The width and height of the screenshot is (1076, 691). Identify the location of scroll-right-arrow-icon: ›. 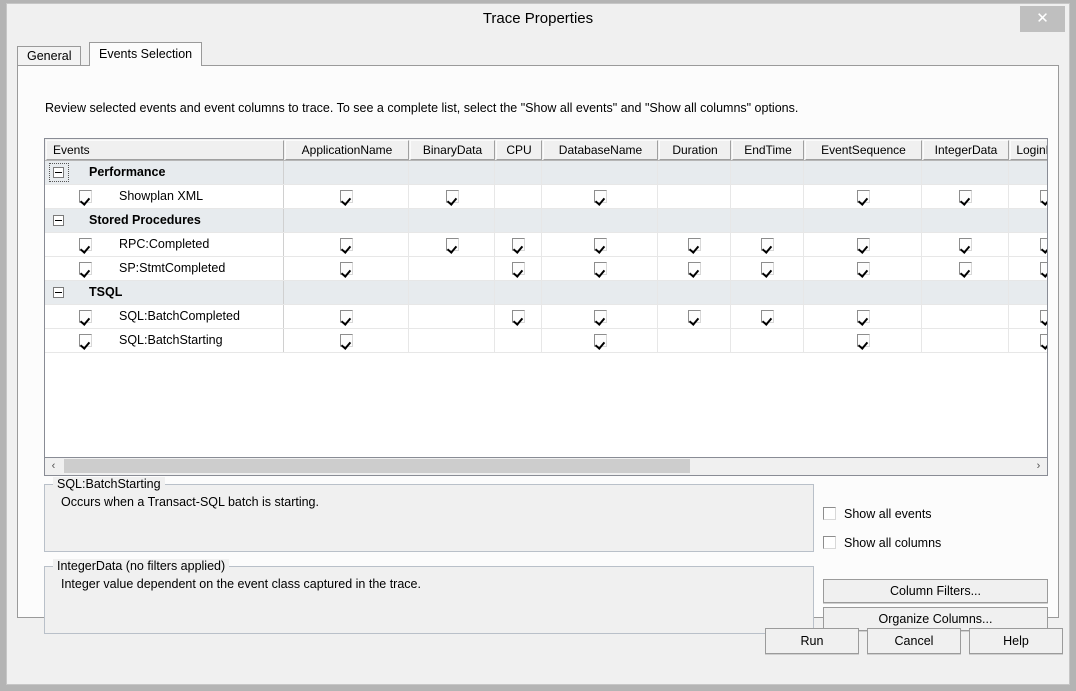
(1038, 466).